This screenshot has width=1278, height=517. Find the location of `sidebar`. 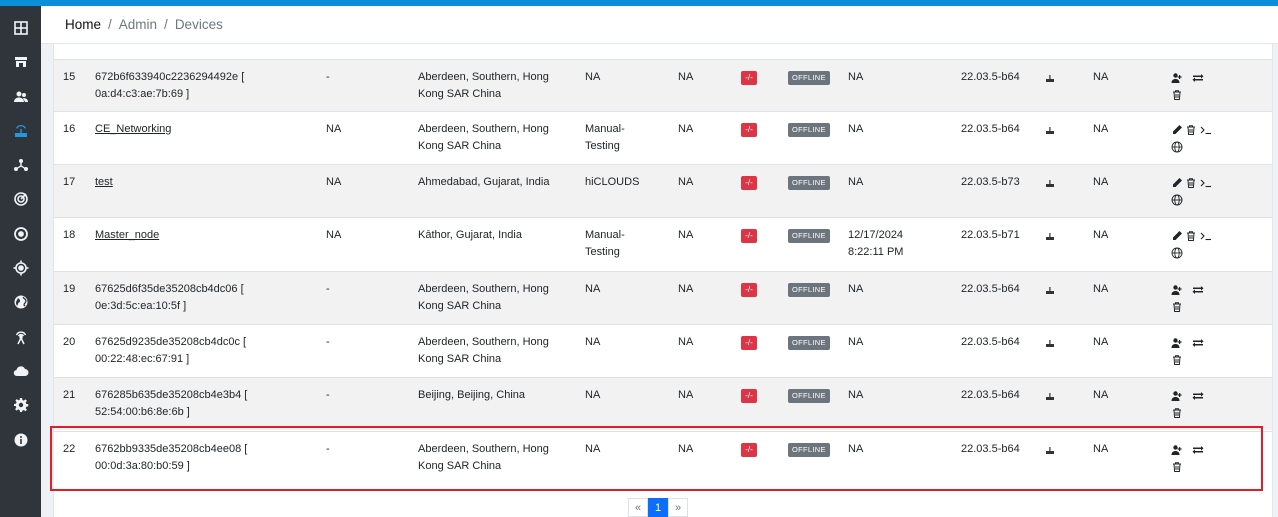

sidebar is located at coordinates (20, 261).